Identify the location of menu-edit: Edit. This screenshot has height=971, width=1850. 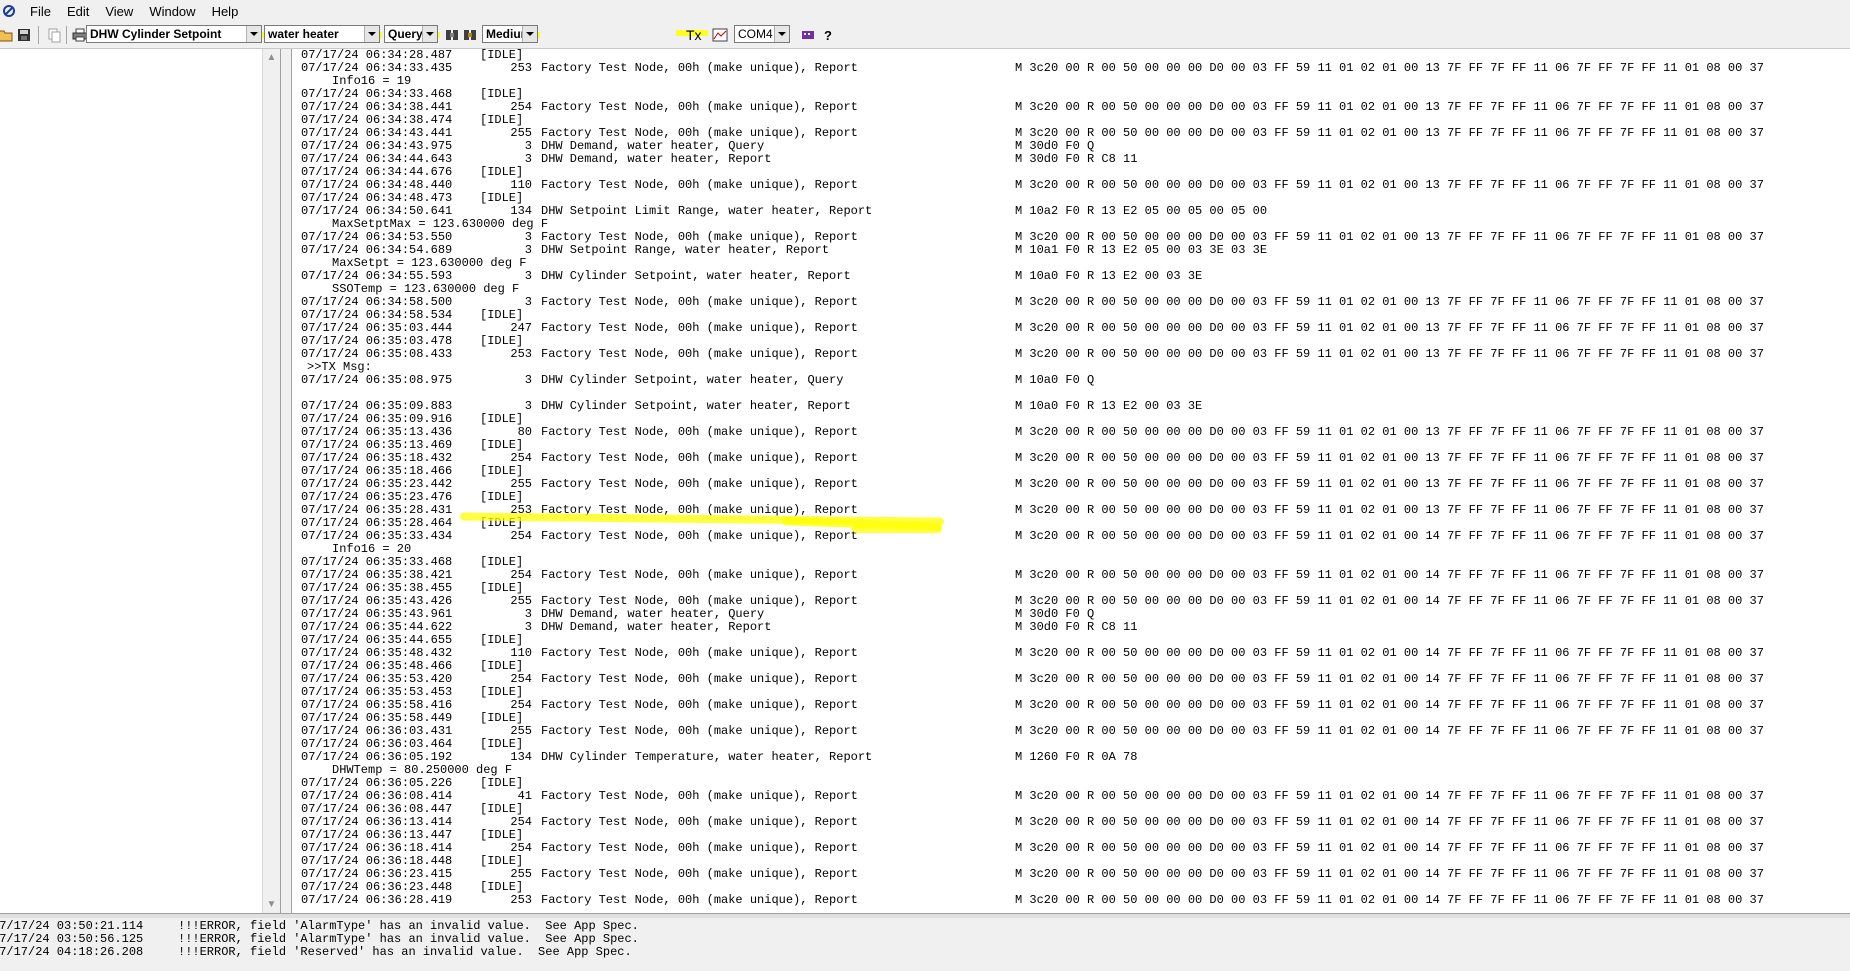
(78, 11).